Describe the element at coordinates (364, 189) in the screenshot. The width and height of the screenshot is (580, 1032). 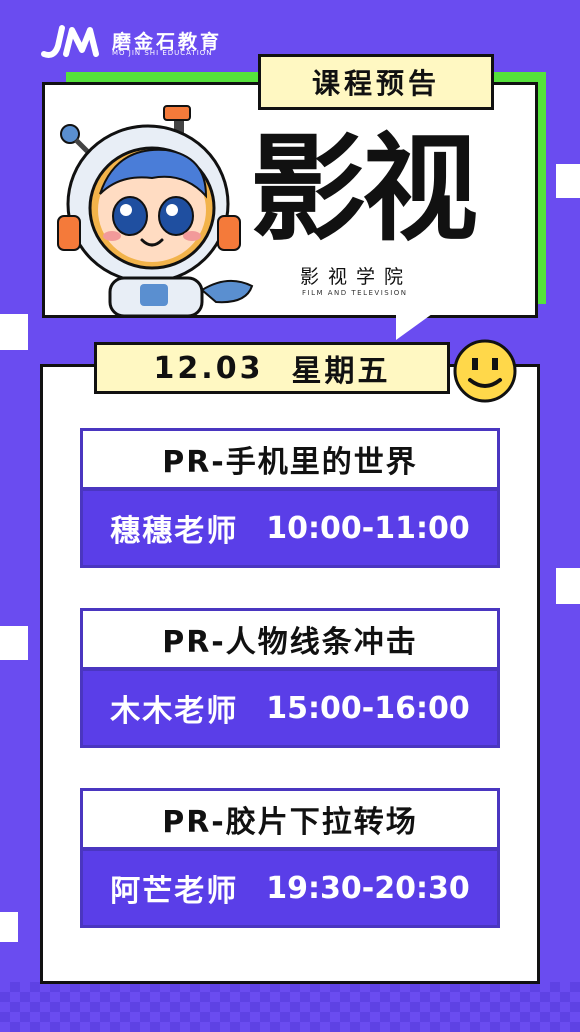
I see `main-title: 影视` at that location.